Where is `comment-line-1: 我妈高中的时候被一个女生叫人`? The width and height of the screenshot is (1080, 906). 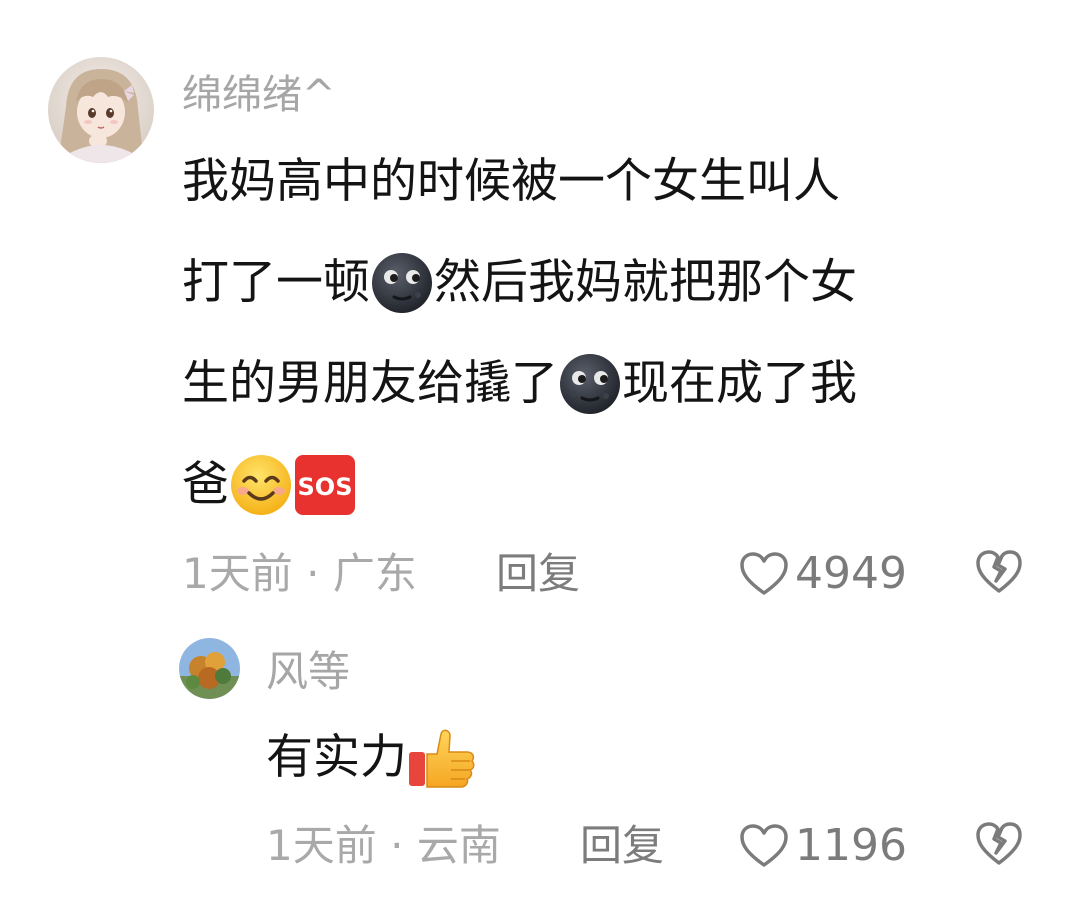
comment-line-1: 我妈高中的时候被一个女生叫人 is located at coordinates (612, 182).